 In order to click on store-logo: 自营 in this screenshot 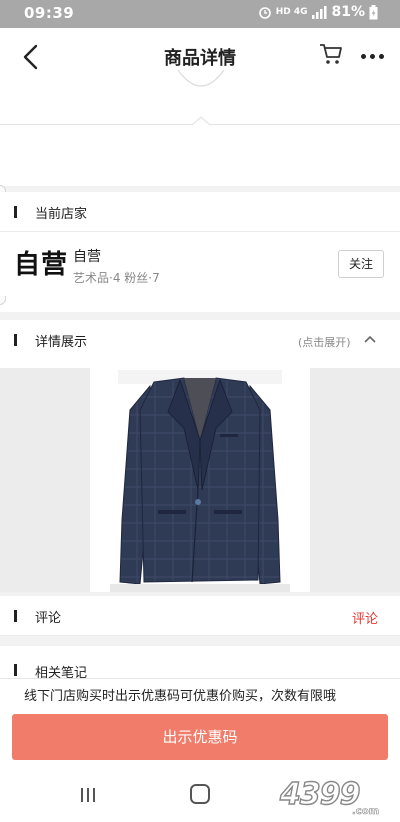, I will do `click(41, 265)`.